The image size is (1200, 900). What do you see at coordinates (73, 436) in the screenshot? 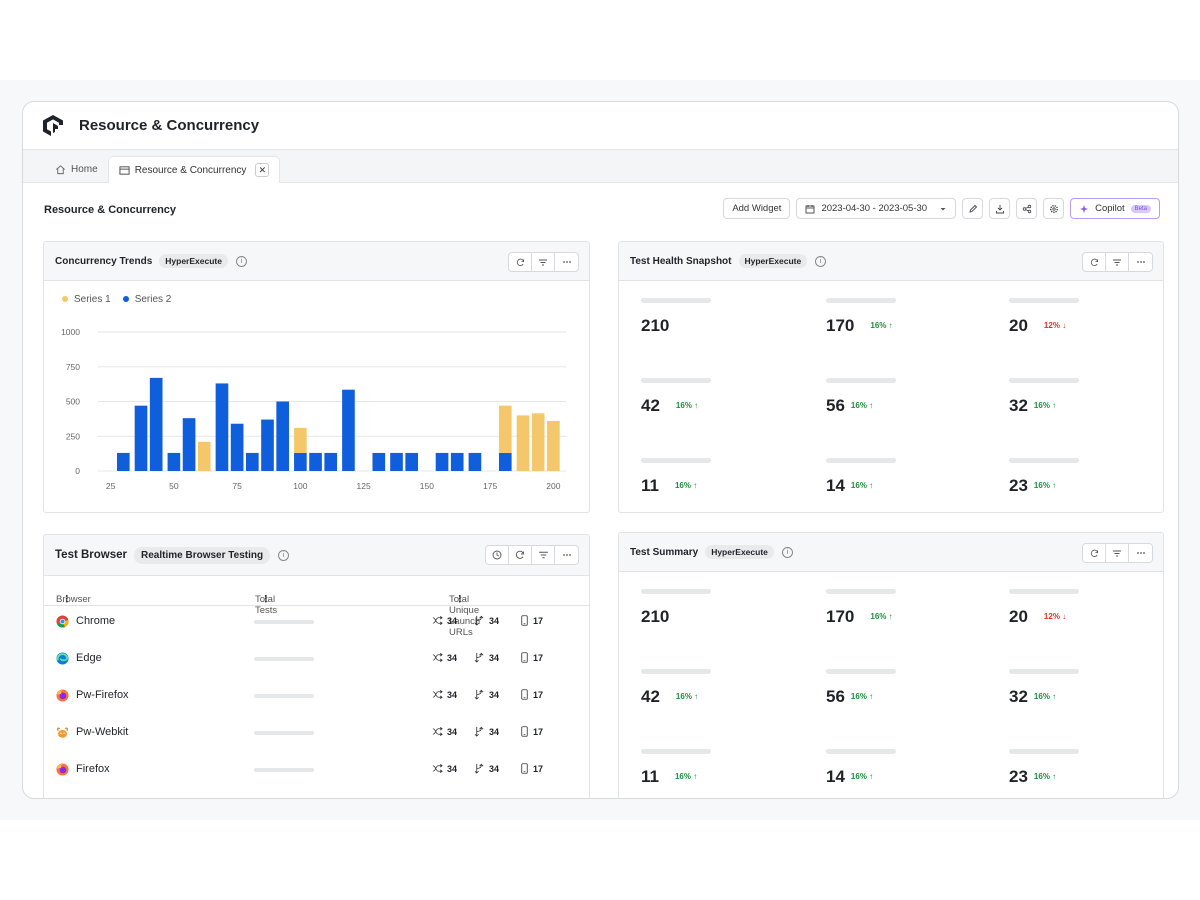
I see `y-tick-label: 250` at bounding box center [73, 436].